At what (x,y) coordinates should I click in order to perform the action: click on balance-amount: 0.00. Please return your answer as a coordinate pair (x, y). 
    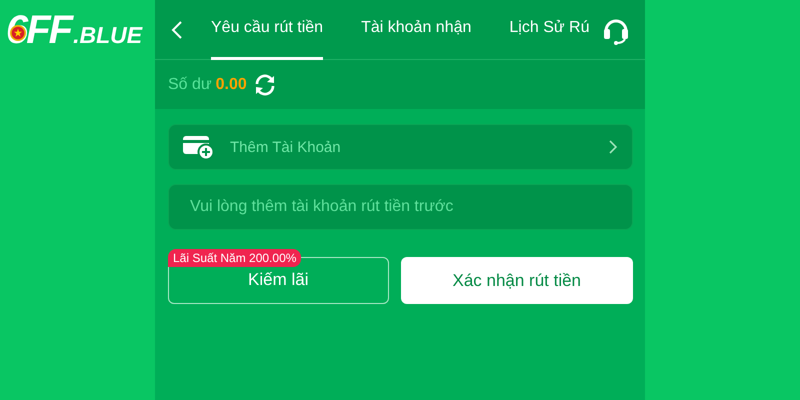
    Looking at the image, I should click on (231, 85).